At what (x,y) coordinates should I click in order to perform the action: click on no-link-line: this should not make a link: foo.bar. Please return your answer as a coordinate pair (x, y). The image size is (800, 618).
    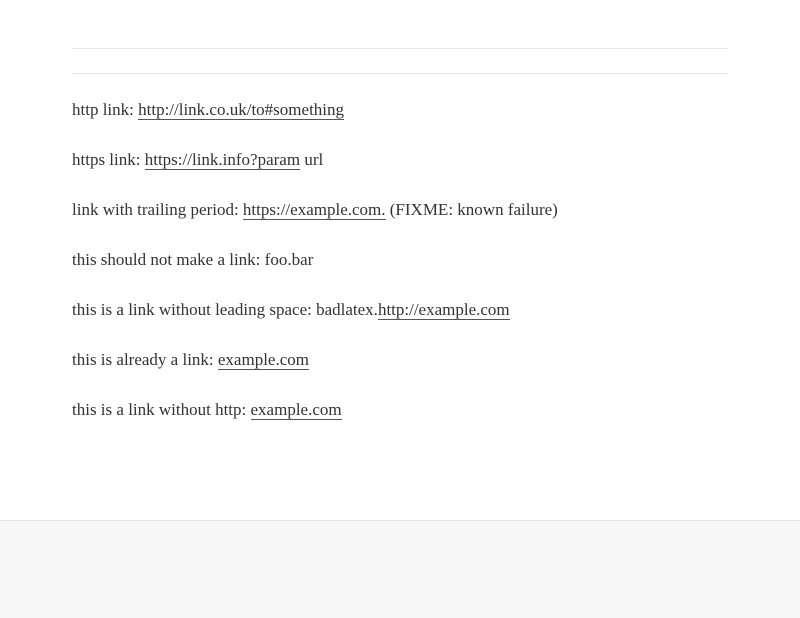
    Looking at the image, I should click on (193, 259).